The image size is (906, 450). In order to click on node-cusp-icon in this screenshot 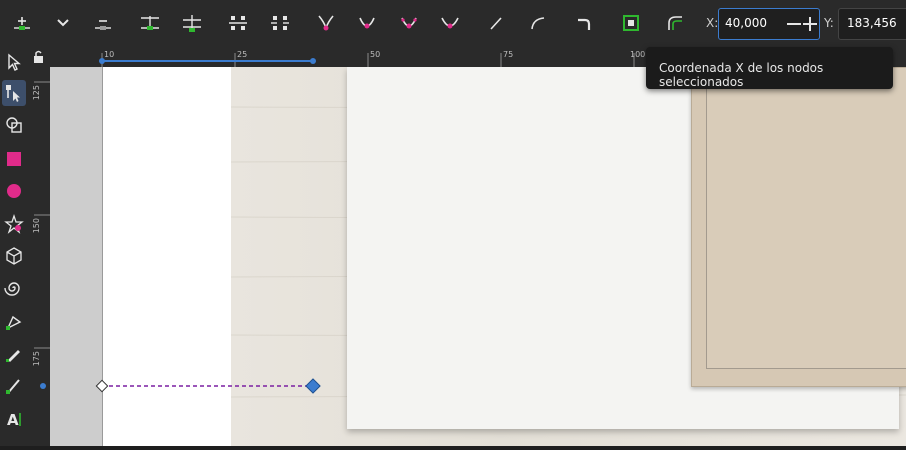, I will do `click(326, 23)`.